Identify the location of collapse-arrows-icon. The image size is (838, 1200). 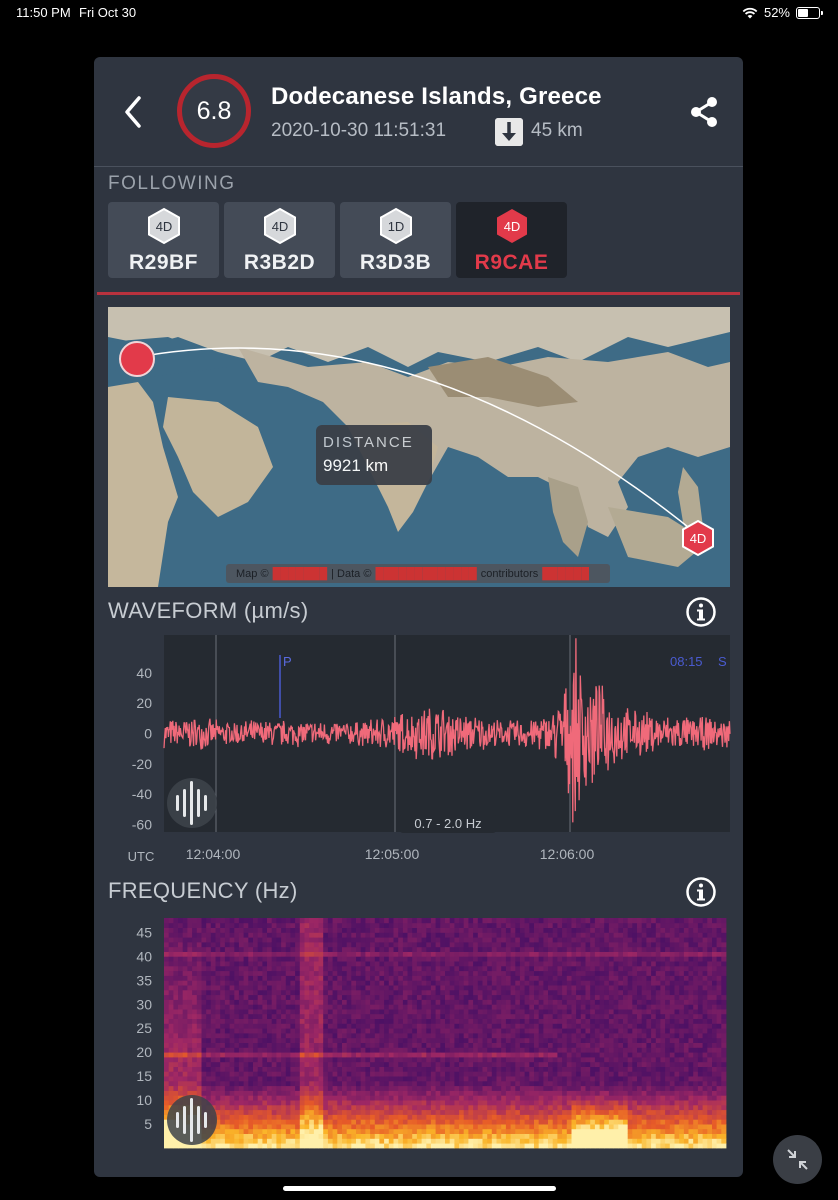
(797, 1159).